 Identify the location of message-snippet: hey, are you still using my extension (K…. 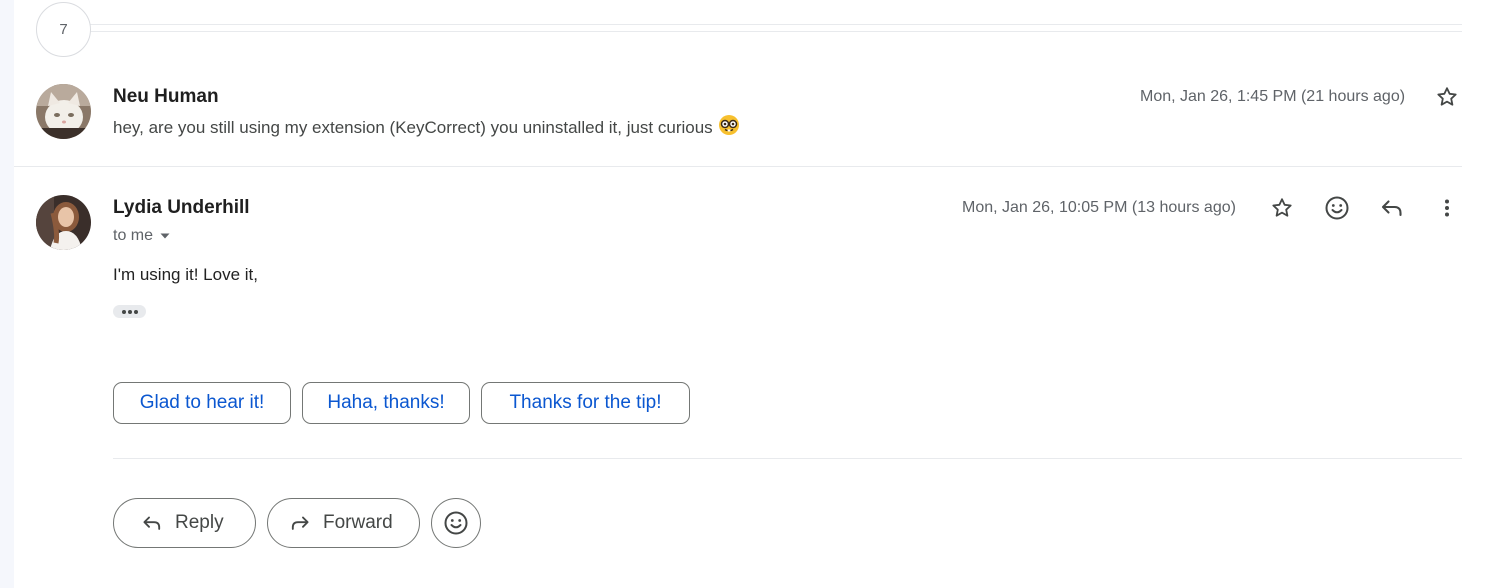
(426, 127).